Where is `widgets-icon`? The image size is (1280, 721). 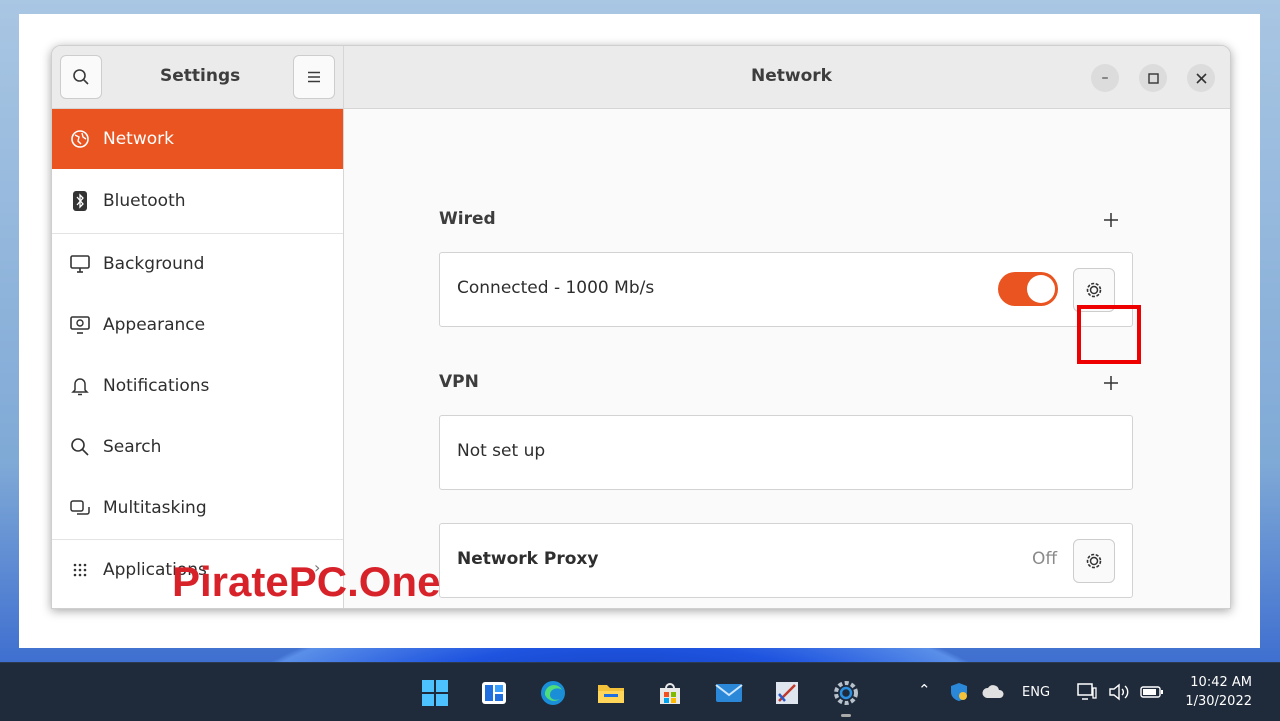 widgets-icon is located at coordinates (494, 693).